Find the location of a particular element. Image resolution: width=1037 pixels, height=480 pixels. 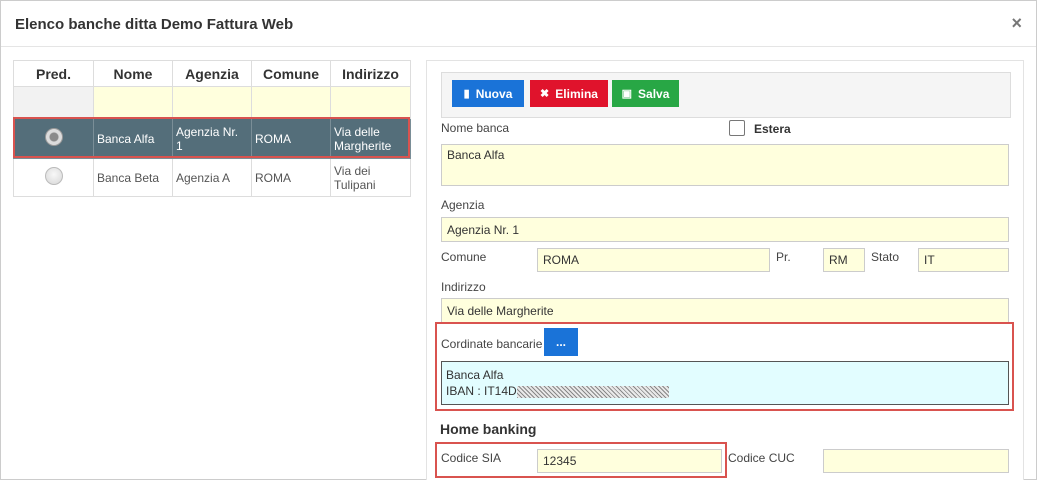

coordinates-line-2: IBAN : IT14D is located at coordinates (725, 391).